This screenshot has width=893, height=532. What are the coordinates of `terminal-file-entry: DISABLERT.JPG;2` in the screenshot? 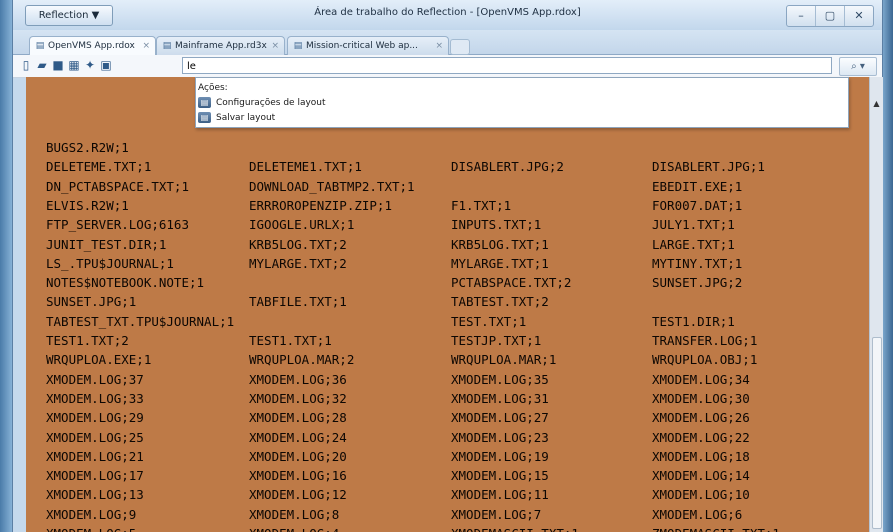 It's located at (507, 167).